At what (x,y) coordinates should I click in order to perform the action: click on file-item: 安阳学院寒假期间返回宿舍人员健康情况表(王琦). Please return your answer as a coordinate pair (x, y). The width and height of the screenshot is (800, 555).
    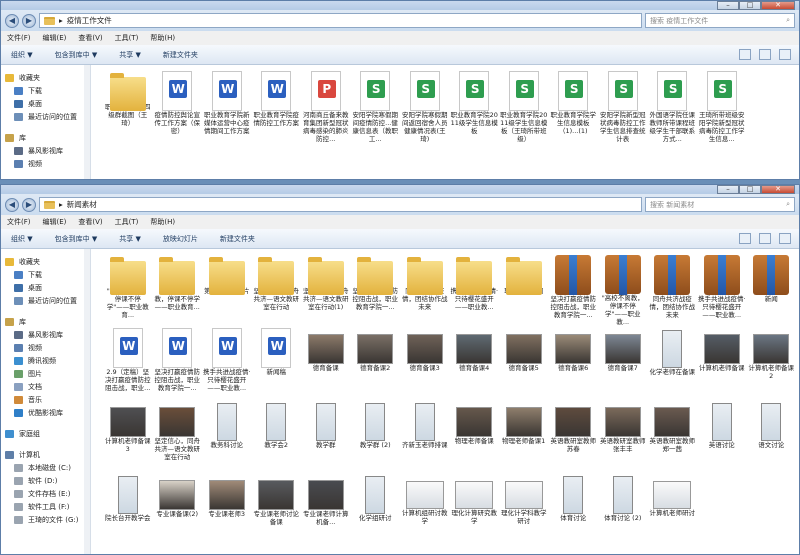
    Looking at the image, I should click on (425, 108).